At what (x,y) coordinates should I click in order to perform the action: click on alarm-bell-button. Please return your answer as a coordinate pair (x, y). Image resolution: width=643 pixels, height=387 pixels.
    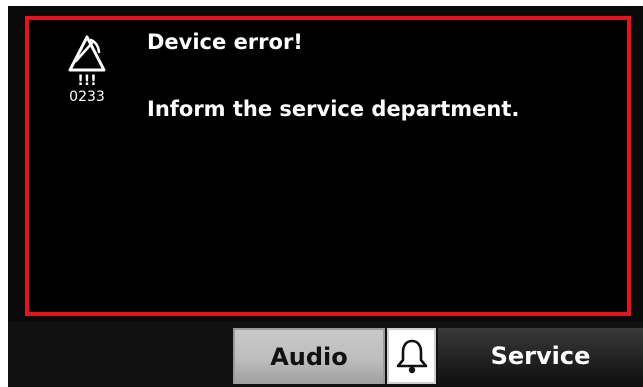
    Looking at the image, I should click on (411, 356).